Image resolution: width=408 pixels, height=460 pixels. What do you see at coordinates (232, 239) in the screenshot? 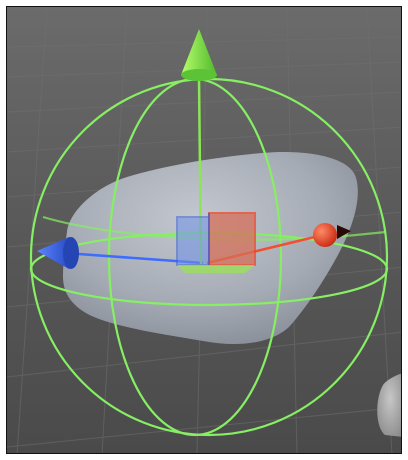
I see `center-cube-right` at bounding box center [232, 239].